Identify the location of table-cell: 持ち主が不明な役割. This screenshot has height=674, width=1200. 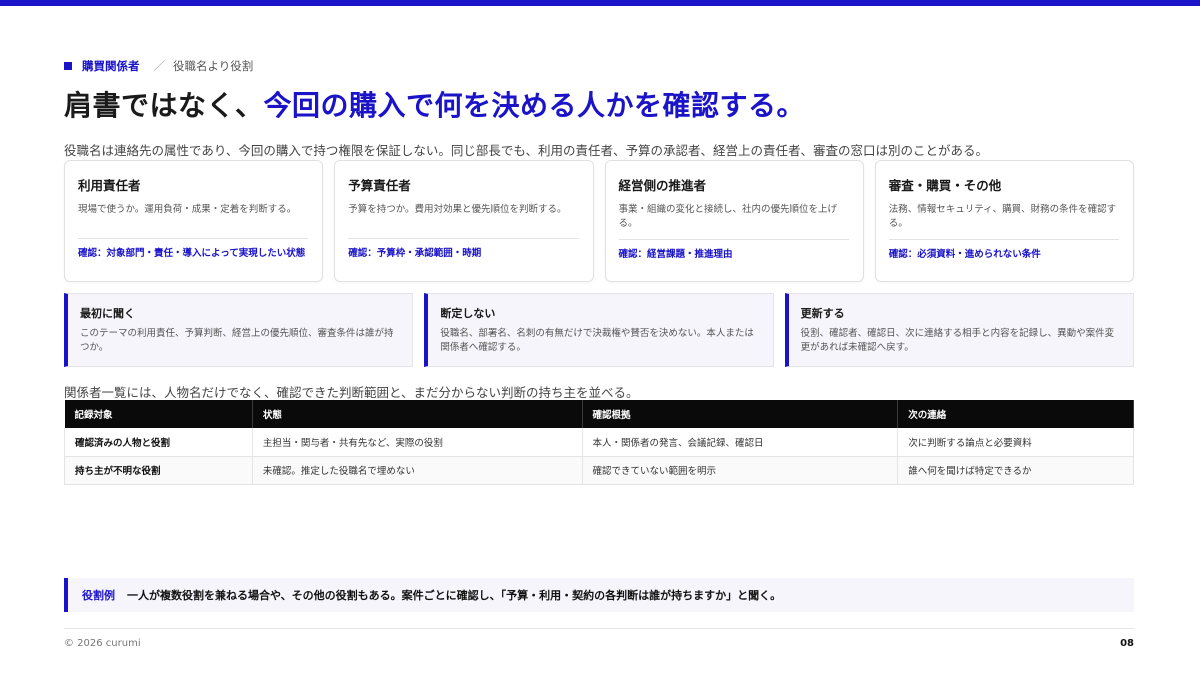
(158, 470).